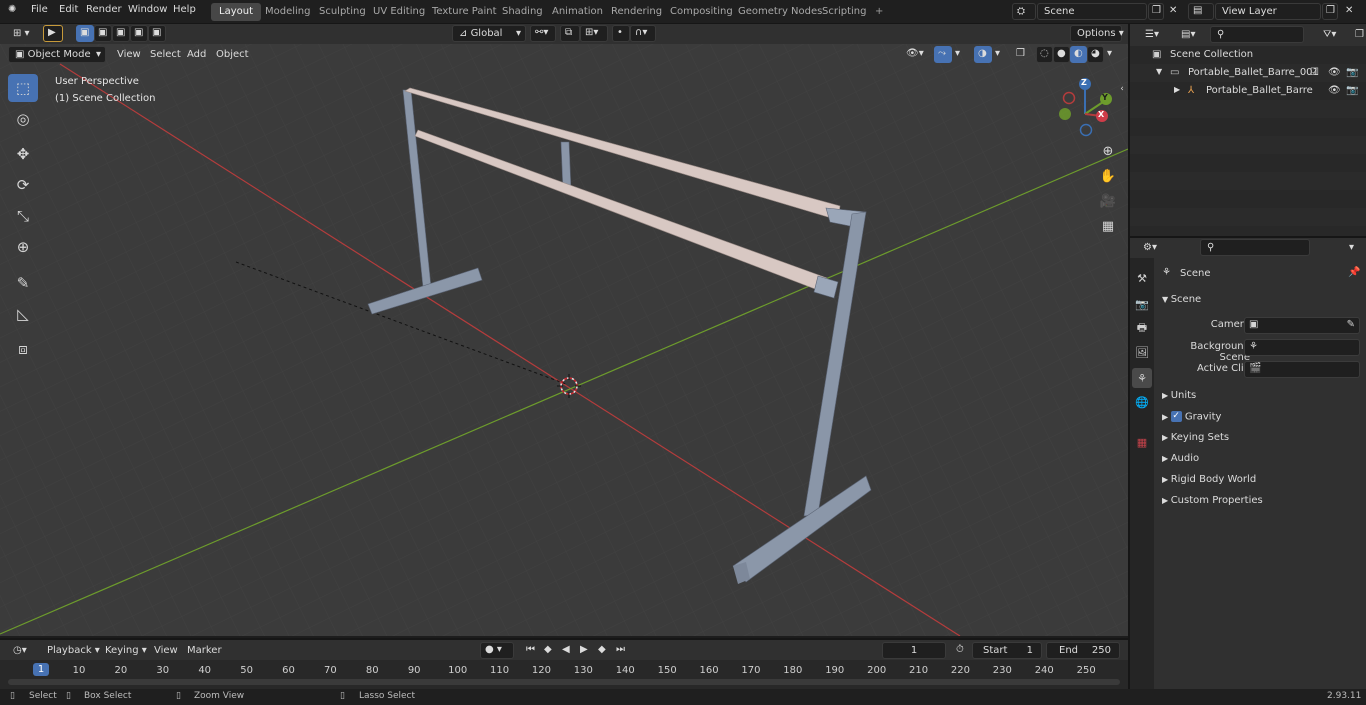  Describe the element at coordinates (1259, 458) in the screenshot. I see `audio-panel-header: ▶ Audio` at that location.